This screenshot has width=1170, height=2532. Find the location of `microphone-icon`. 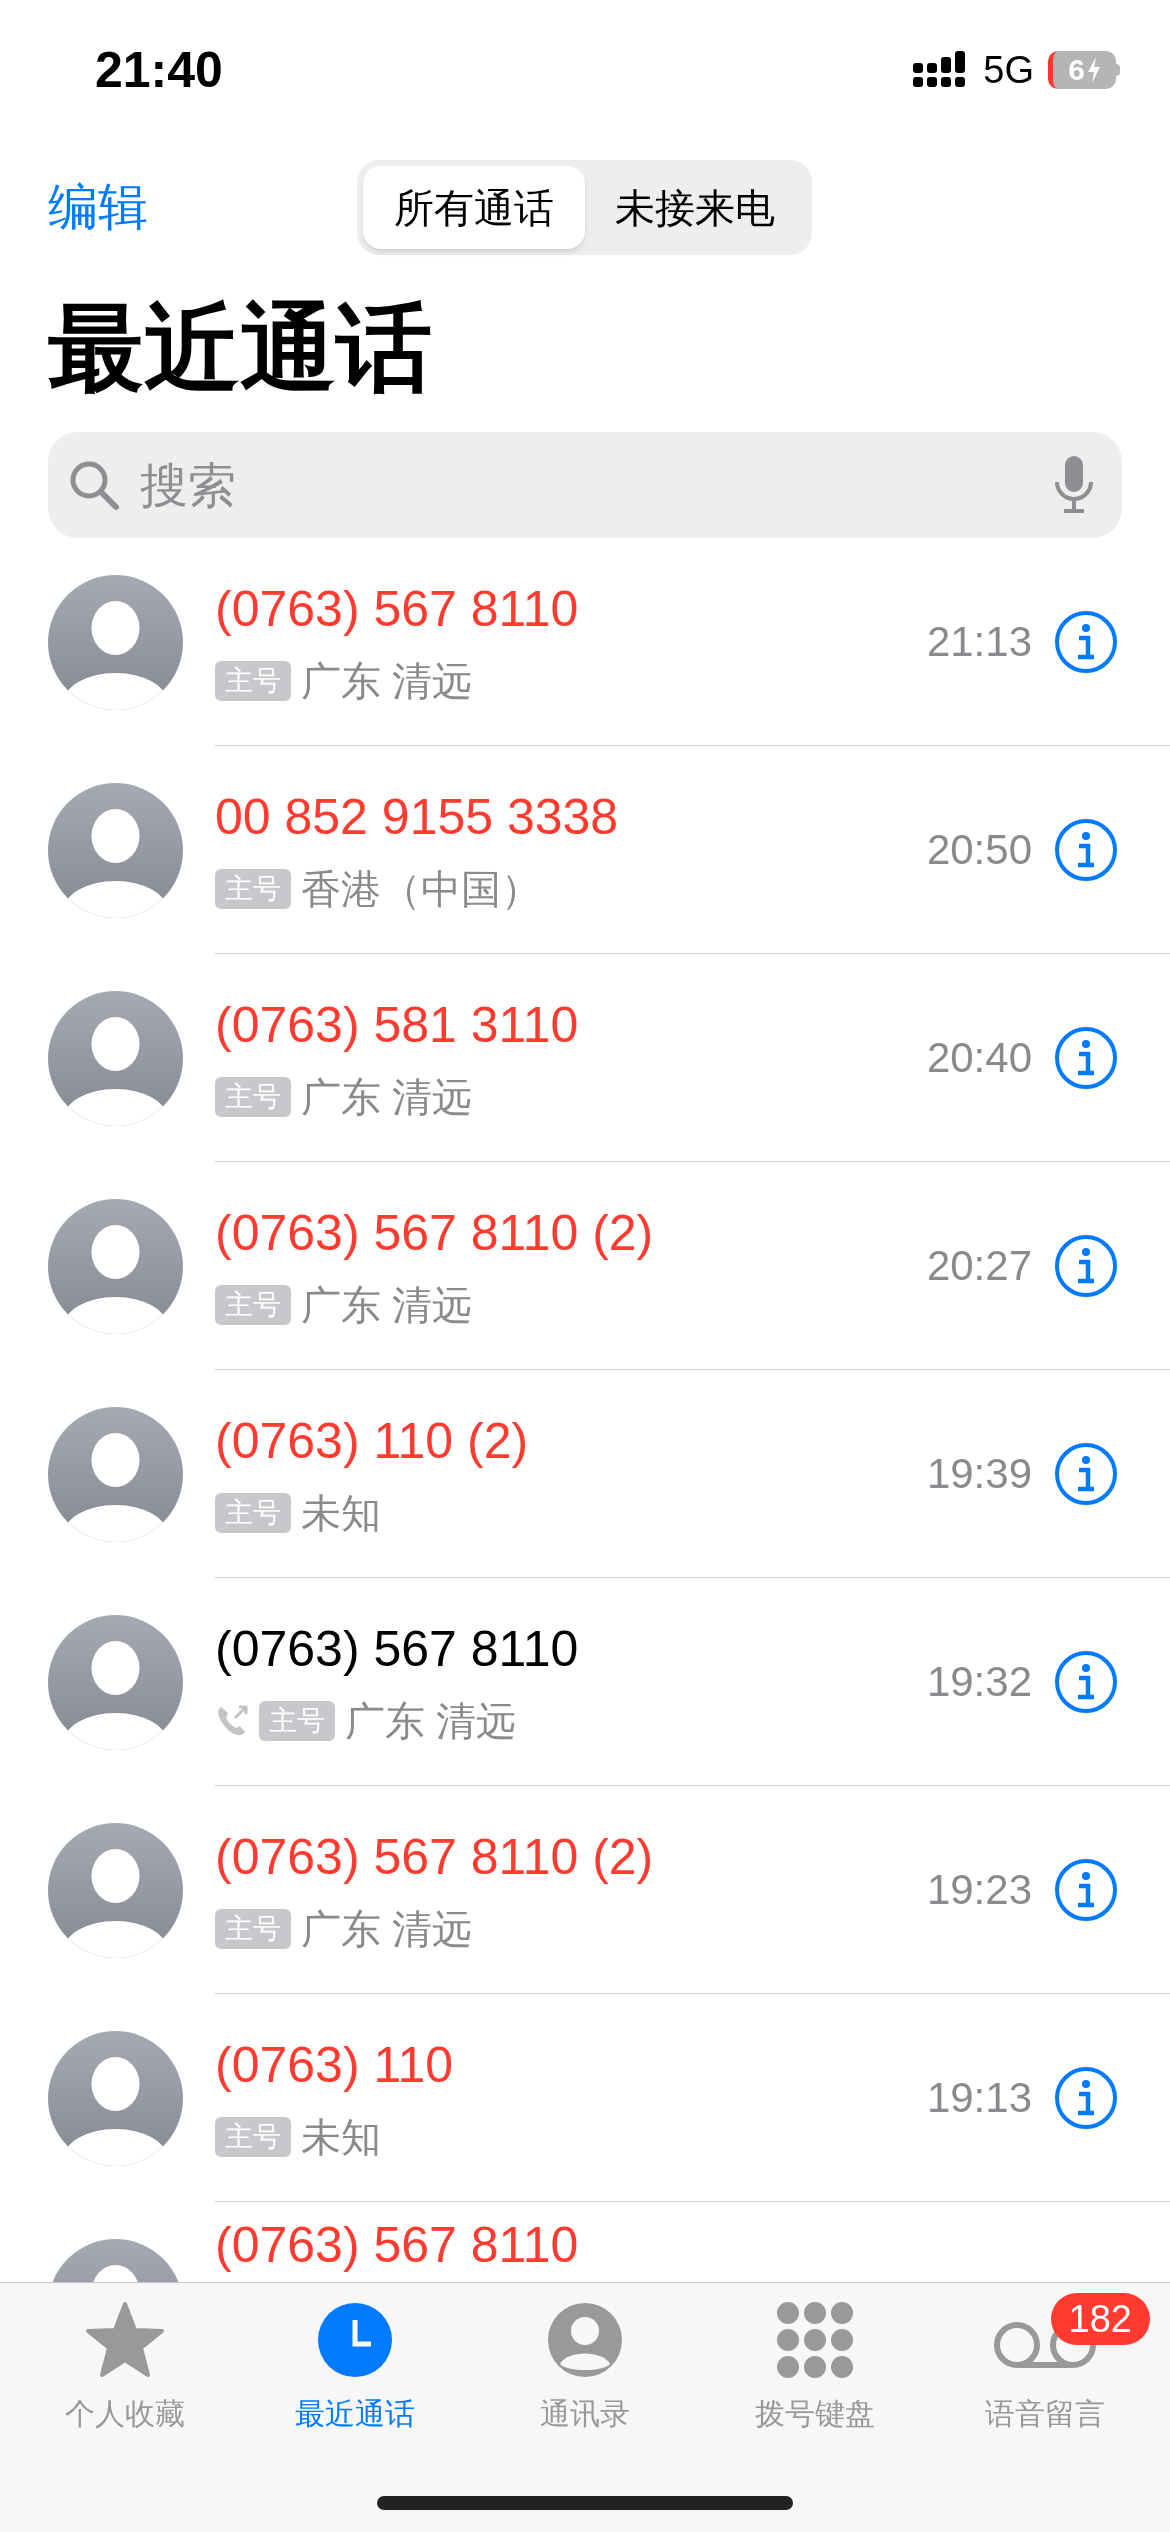

microphone-icon is located at coordinates (1074, 485).